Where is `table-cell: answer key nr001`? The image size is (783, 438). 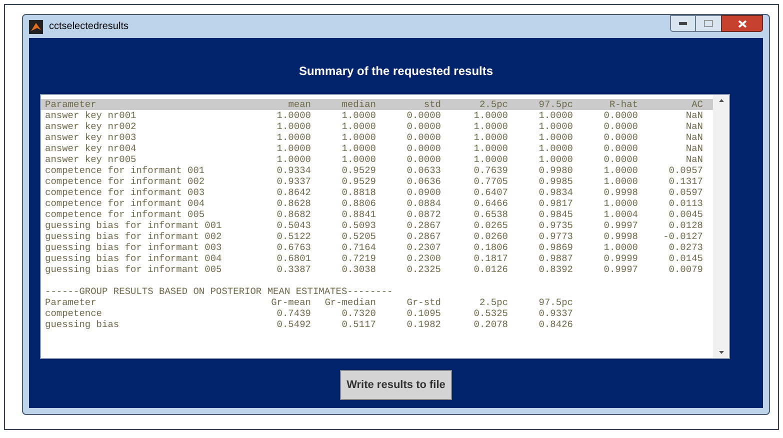
table-cell: answer key nr001 is located at coordinates (90, 115).